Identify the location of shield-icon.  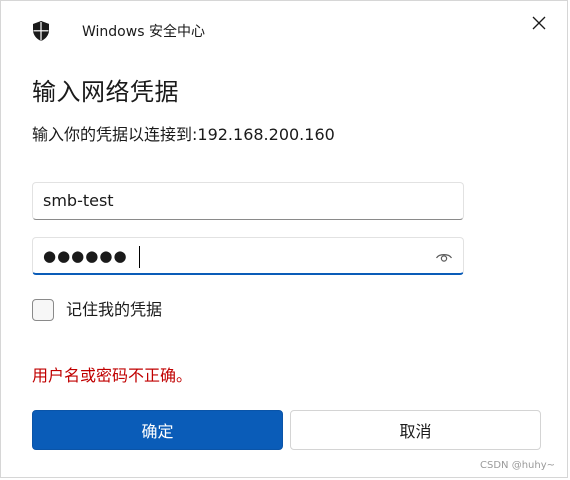
(41, 31).